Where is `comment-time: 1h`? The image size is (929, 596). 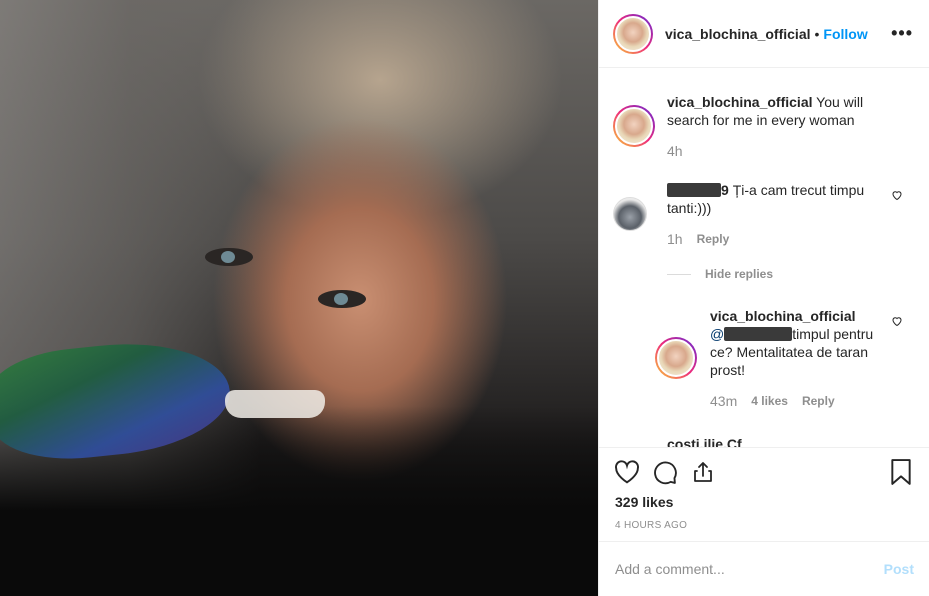 comment-time: 1h is located at coordinates (675, 239).